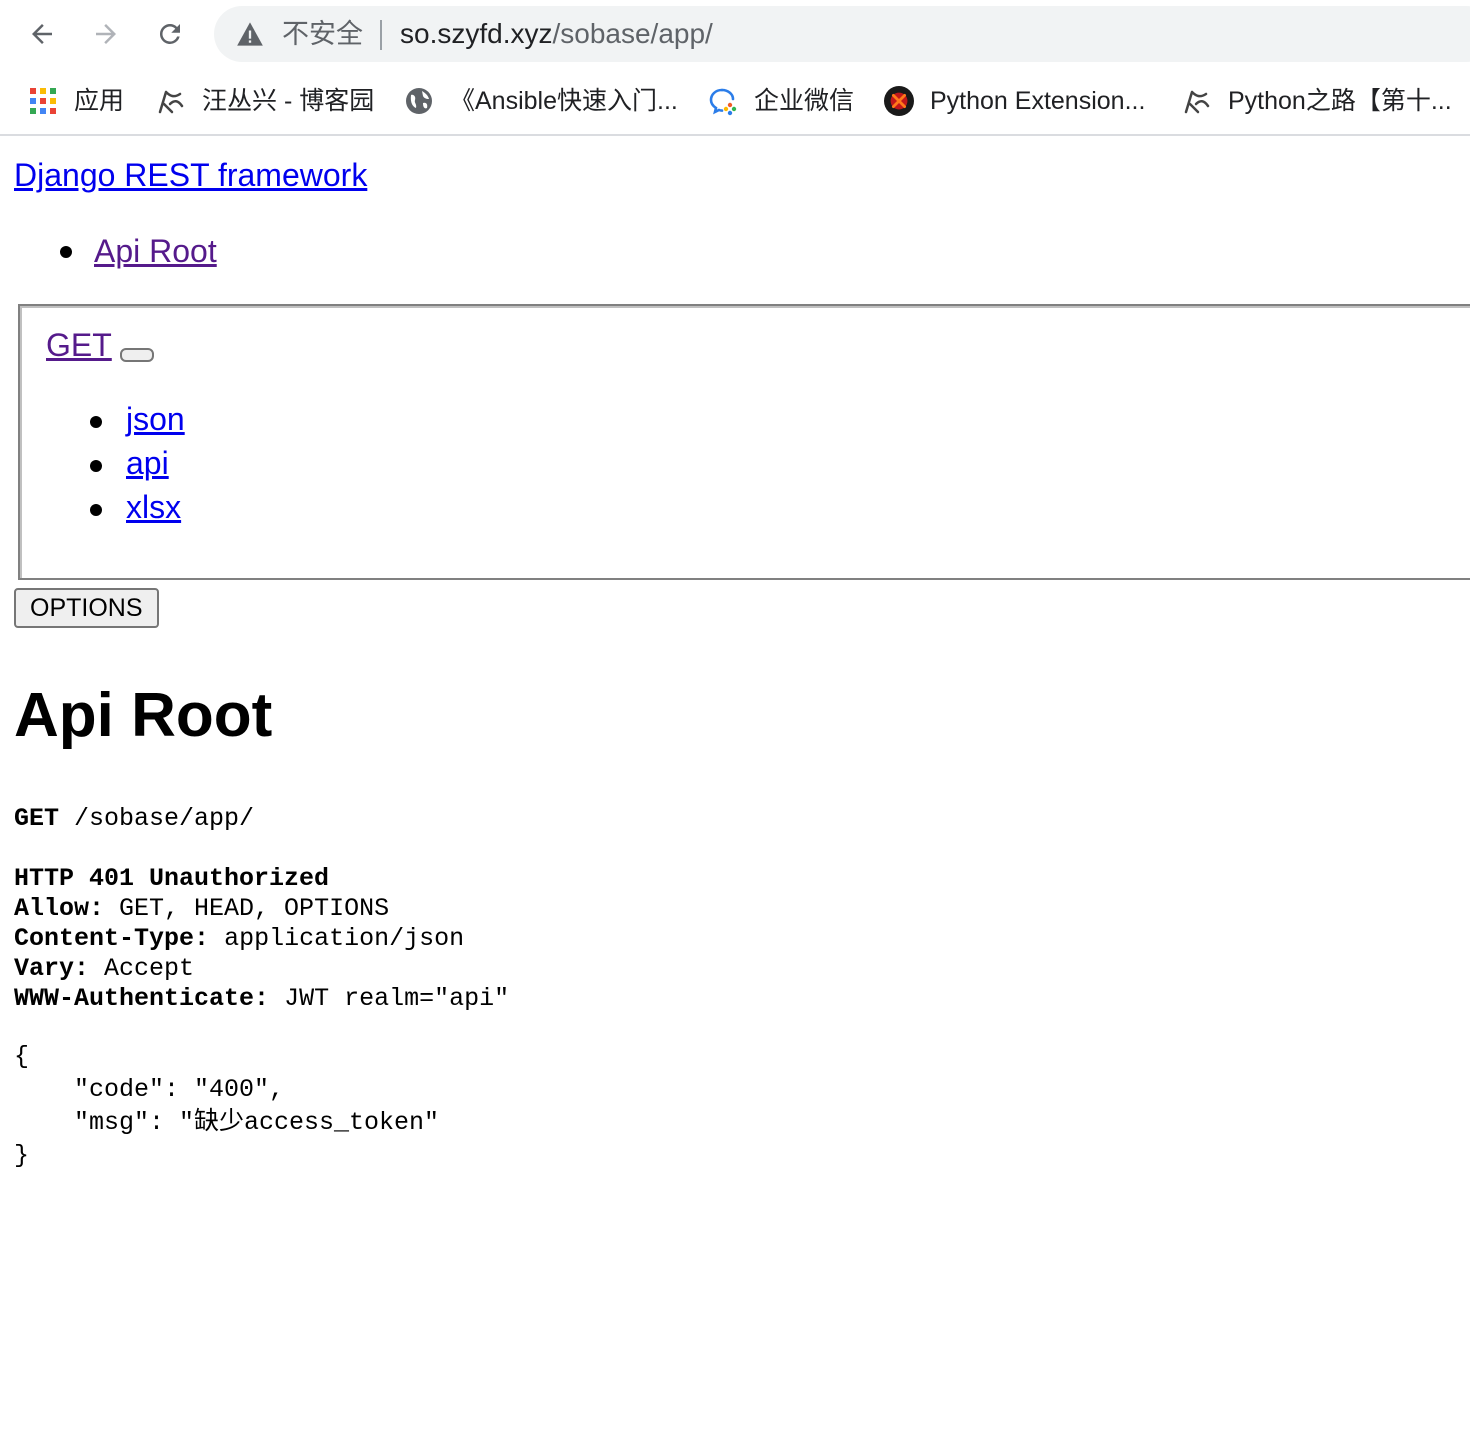 The height and width of the screenshot is (1456, 1470). What do you see at coordinates (723, 102) in the screenshot?
I see `wecom-icon` at bounding box center [723, 102].